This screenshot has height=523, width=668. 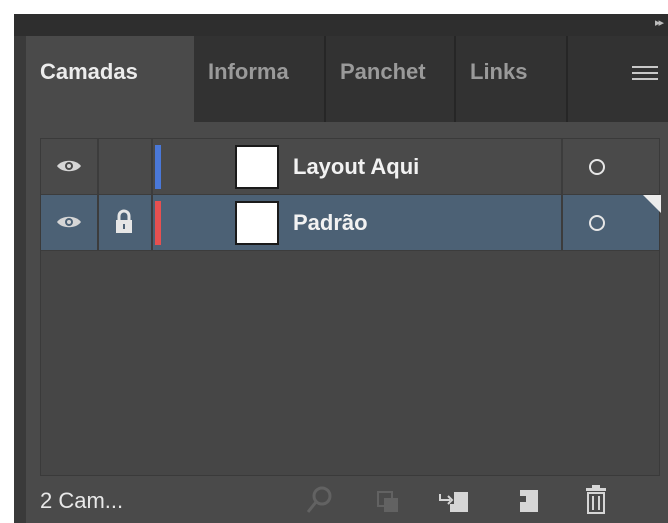 What do you see at coordinates (341, 25) in the screenshot?
I see `panel-topbar: ▸▸` at bounding box center [341, 25].